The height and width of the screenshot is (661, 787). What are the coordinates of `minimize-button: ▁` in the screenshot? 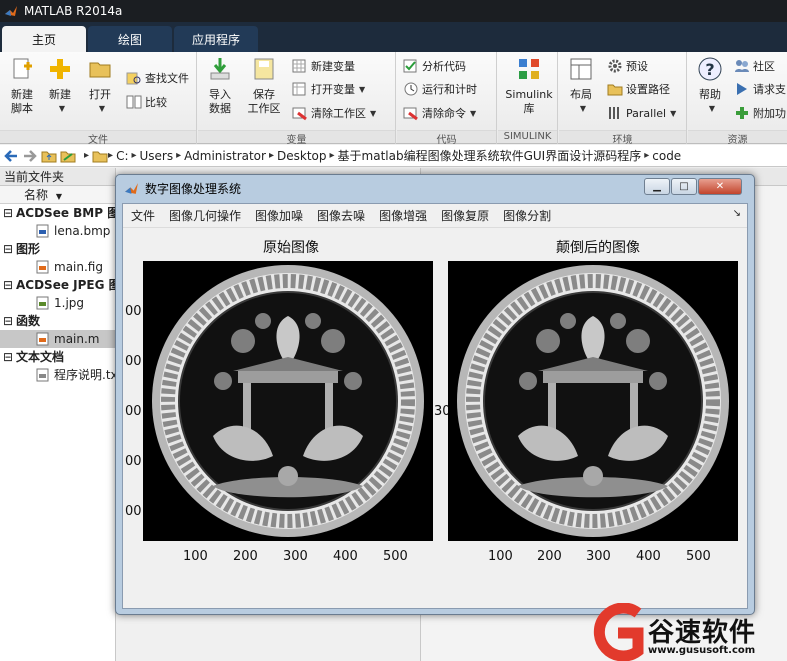 It's located at (657, 186).